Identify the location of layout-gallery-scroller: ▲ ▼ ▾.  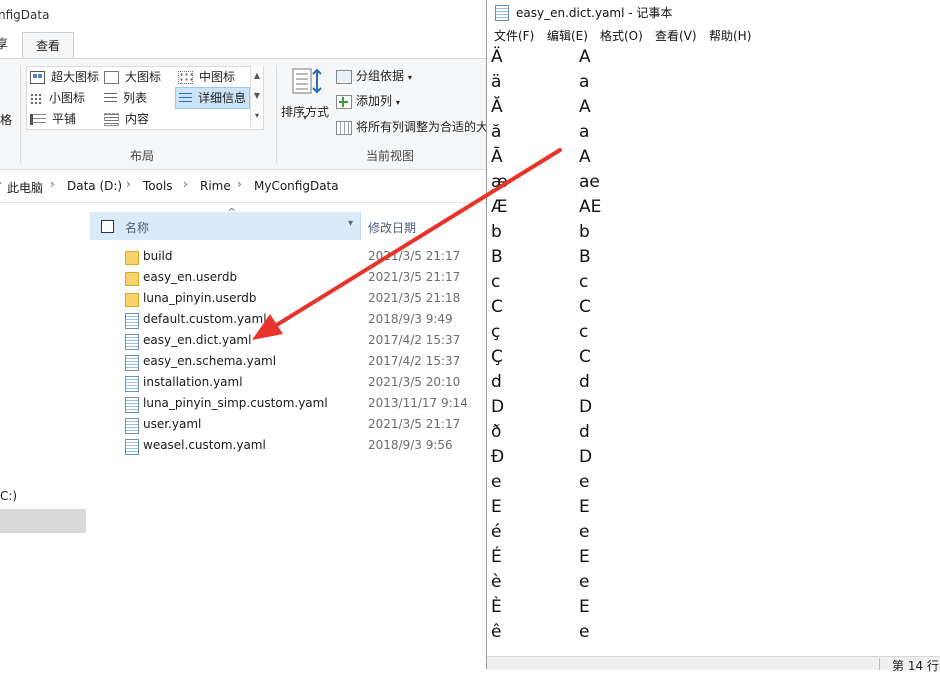
(256, 97).